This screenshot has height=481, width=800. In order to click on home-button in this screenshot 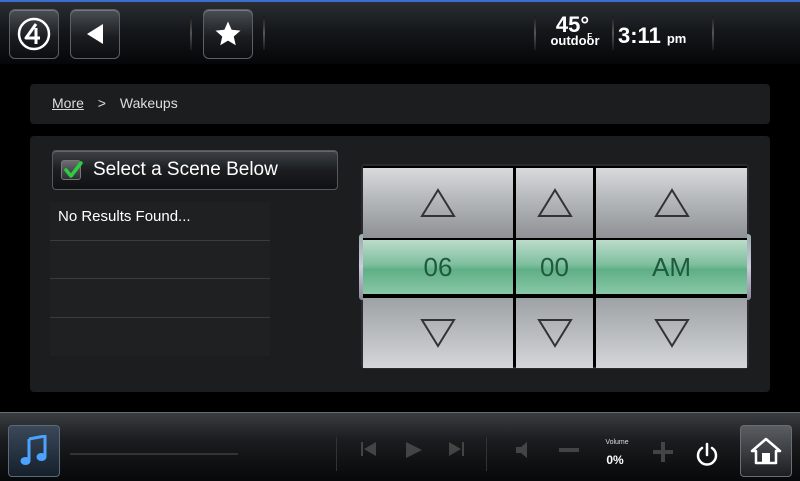, I will do `click(766, 451)`.